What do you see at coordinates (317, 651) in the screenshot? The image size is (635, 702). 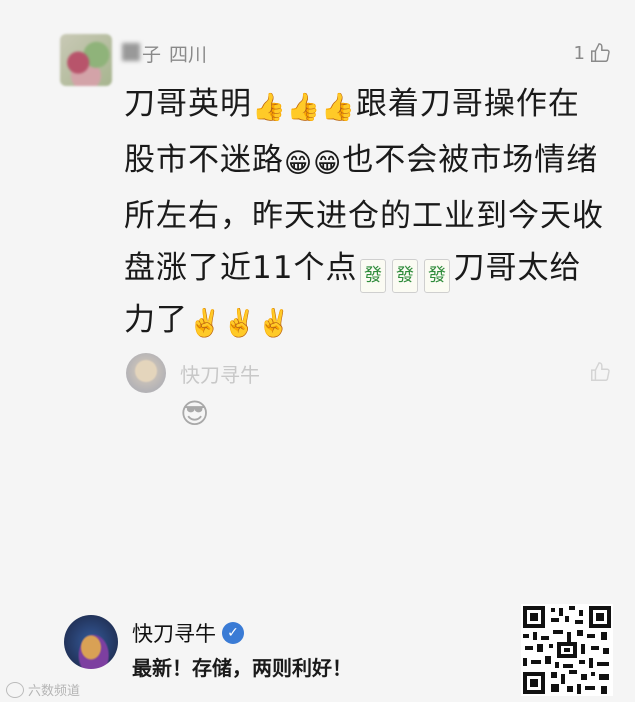 I see `author-footer: 快刀寻牛 ✓ 最新！存储，两则利好！ 六数频道` at bounding box center [317, 651].